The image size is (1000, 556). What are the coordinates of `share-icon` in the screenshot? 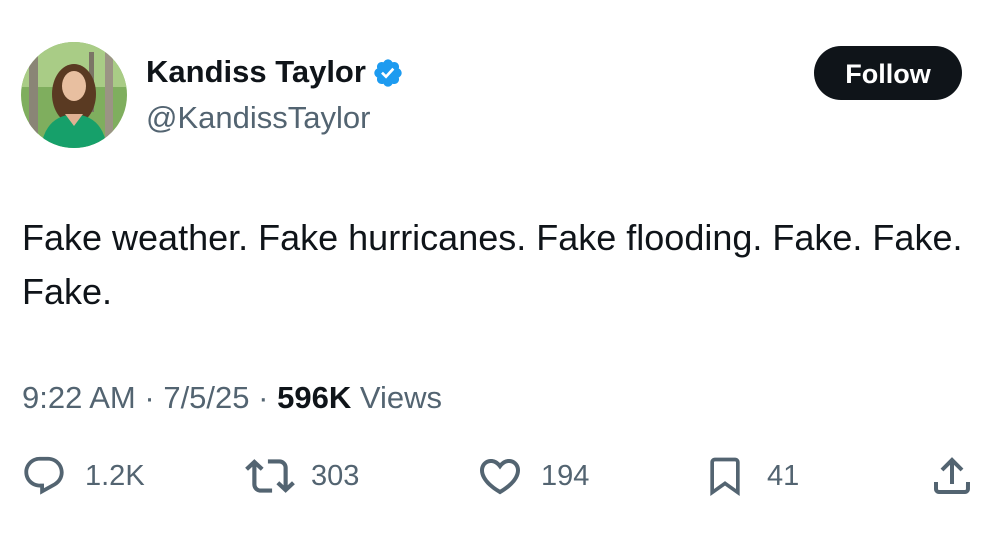 It's located at (952, 476).